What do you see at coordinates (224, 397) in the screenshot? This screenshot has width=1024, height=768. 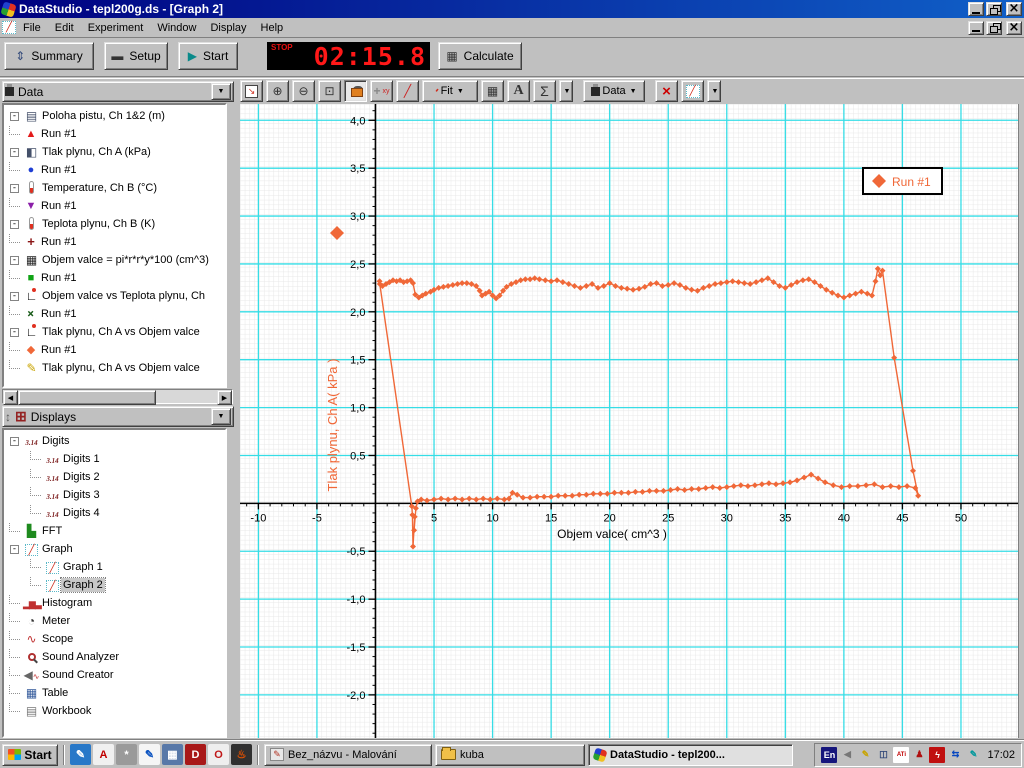 I see `scroll-right-button: ▶` at bounding box center [224, 397].